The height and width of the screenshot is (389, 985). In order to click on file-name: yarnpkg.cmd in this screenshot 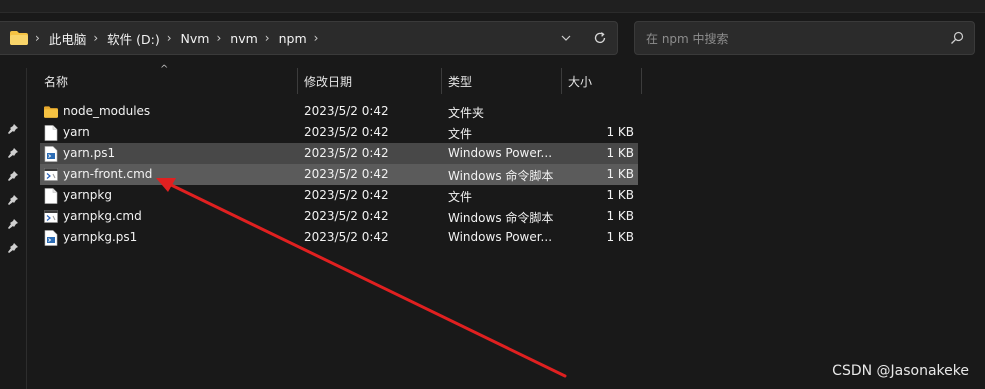, I will do `click(102, 216)`.